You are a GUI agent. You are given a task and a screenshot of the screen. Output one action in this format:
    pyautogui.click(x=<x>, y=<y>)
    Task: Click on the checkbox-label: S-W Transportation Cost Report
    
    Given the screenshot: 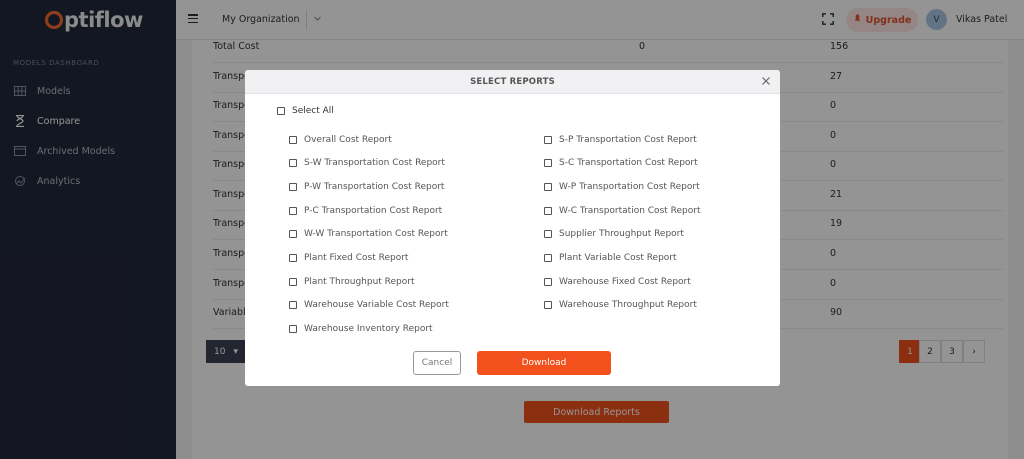 What is the action you would take?
    pyautogui.click(x=374, y=163)
    